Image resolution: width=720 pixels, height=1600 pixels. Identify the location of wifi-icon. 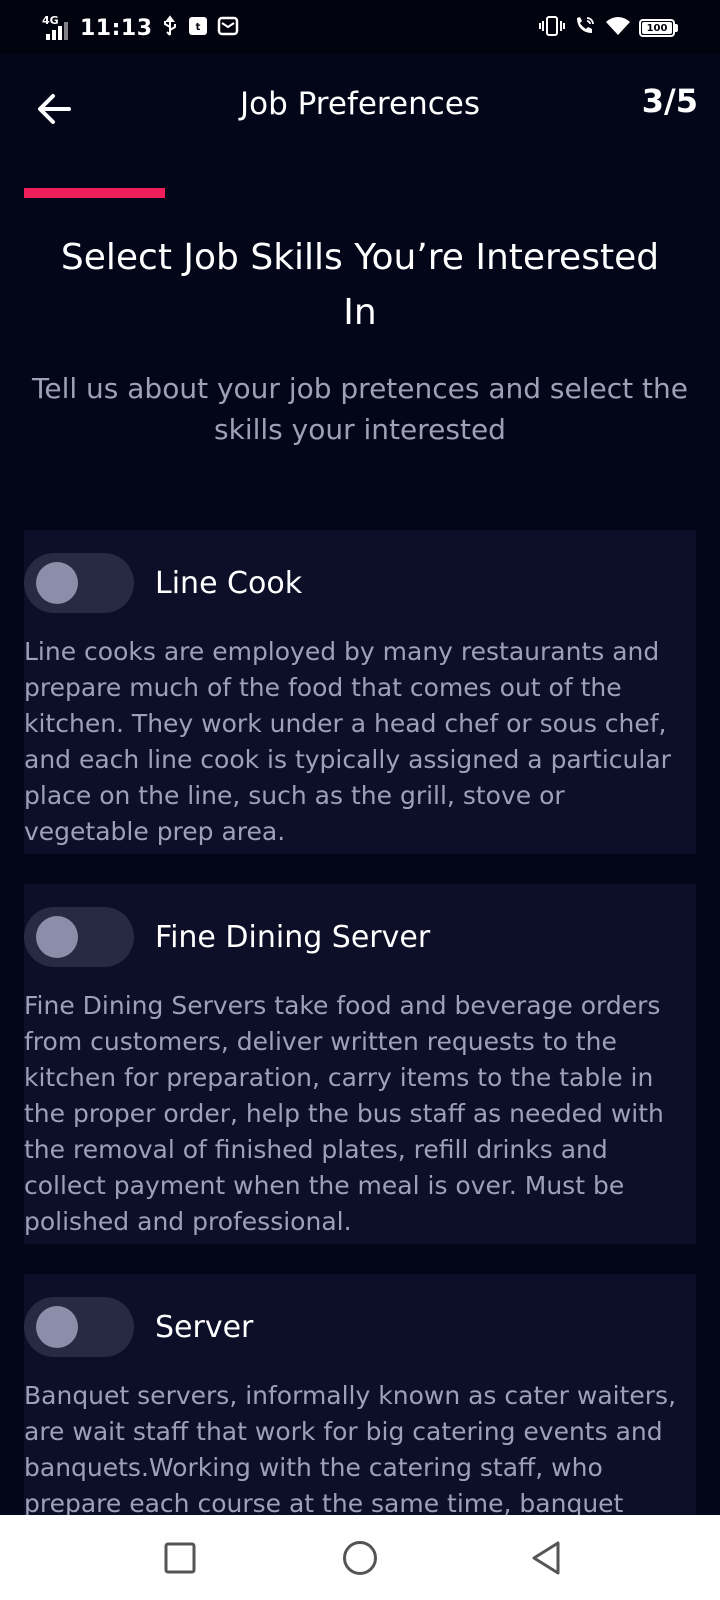
(618, 28).